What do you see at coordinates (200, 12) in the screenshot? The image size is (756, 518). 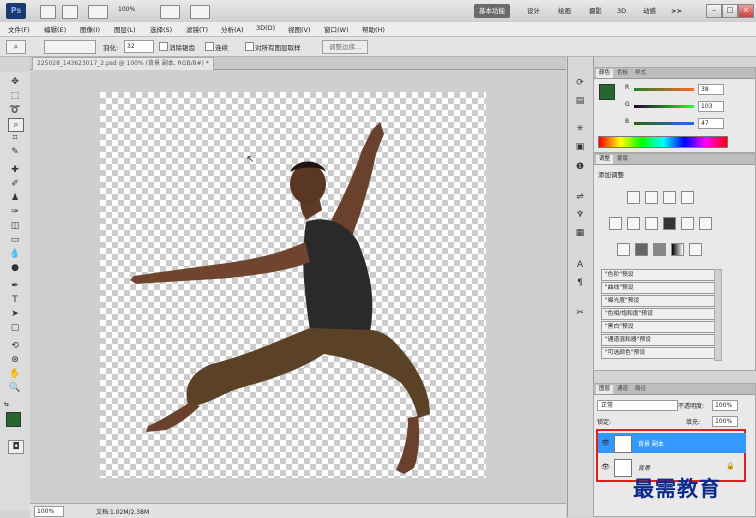 I see `screen-mode-icon` at bounding box center [200, 12].